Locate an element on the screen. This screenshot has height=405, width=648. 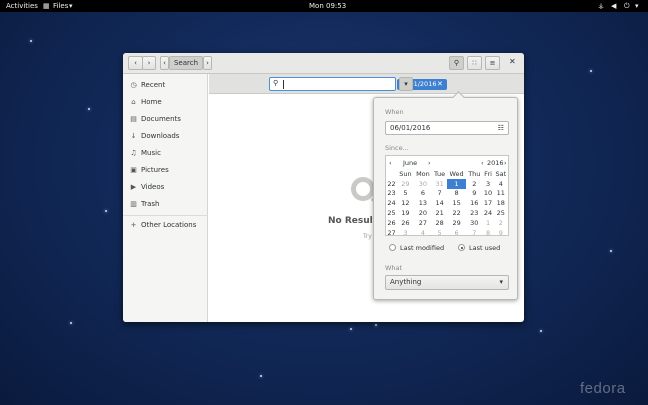
power-icon: ⏻ is located at coordinates (627, 6).